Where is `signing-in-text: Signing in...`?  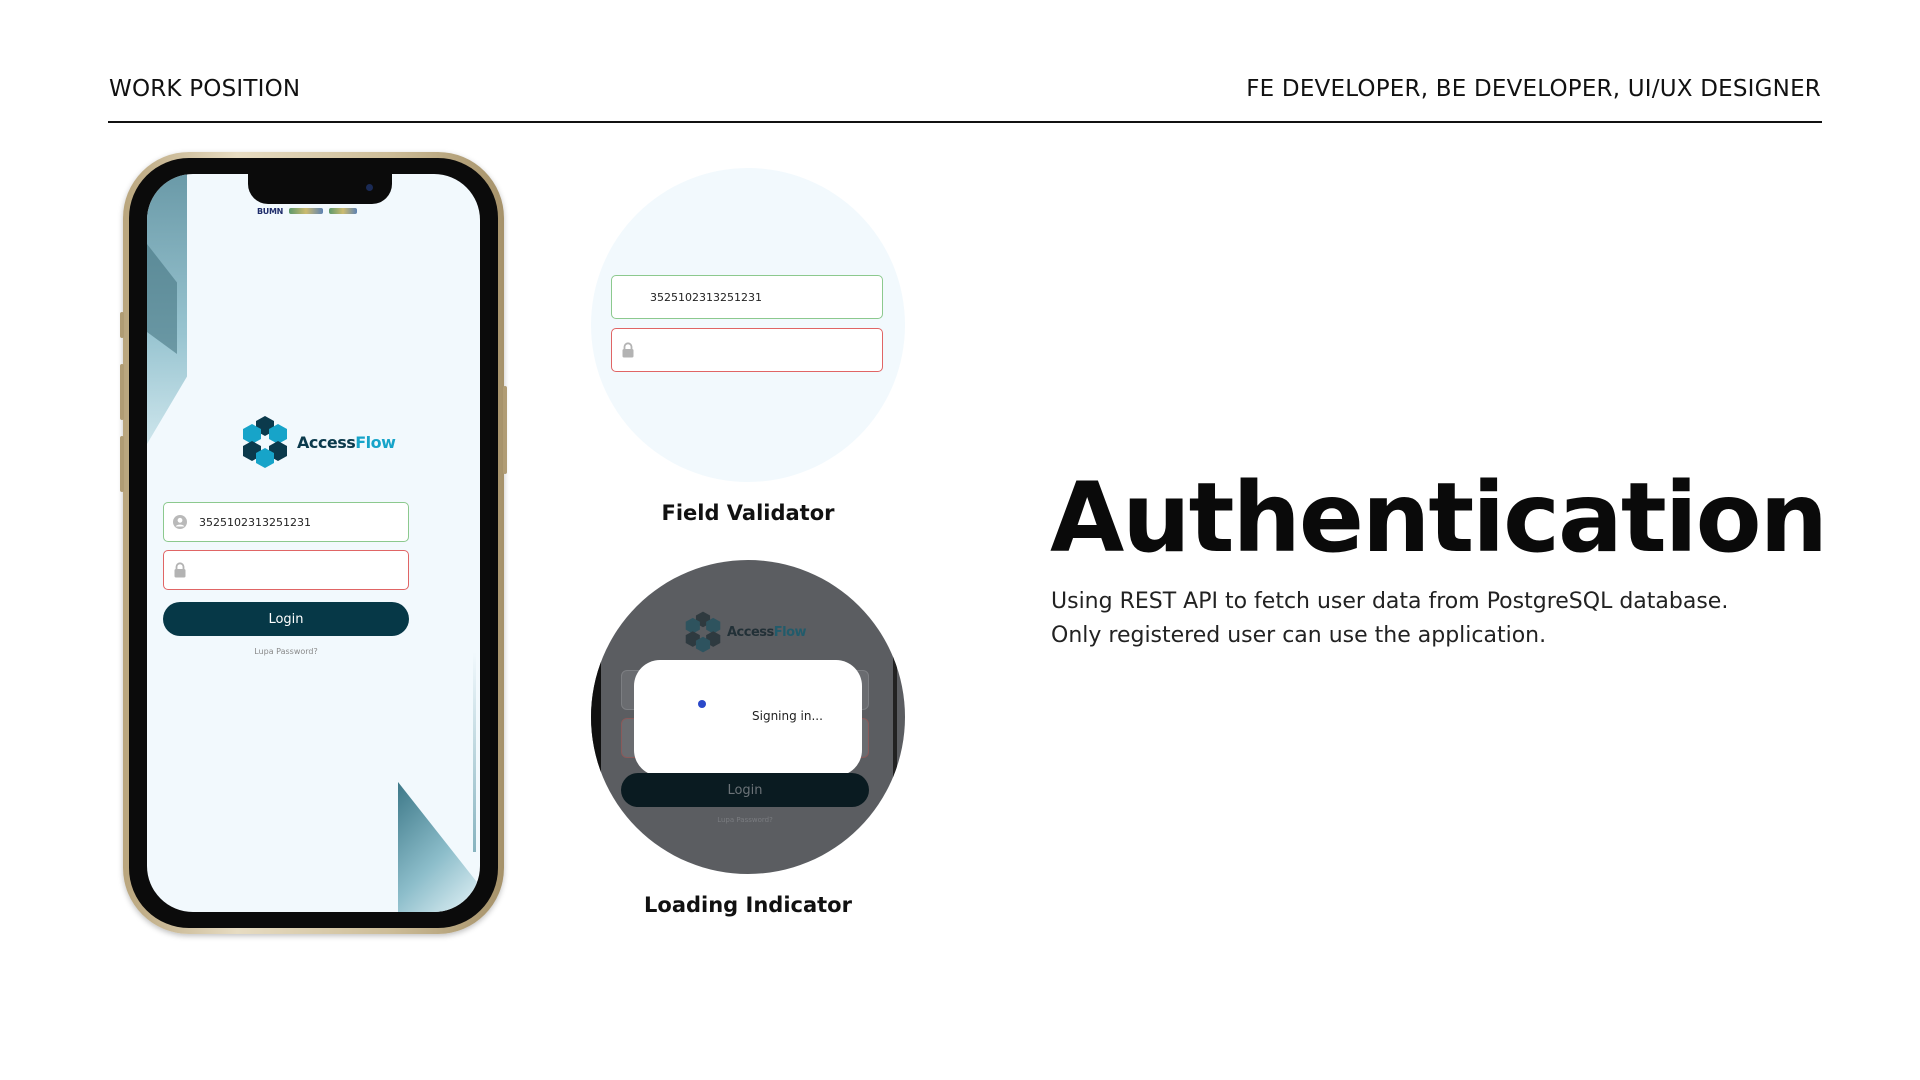
signing-in-text: Signing in... is located at coordinates (787, 716).